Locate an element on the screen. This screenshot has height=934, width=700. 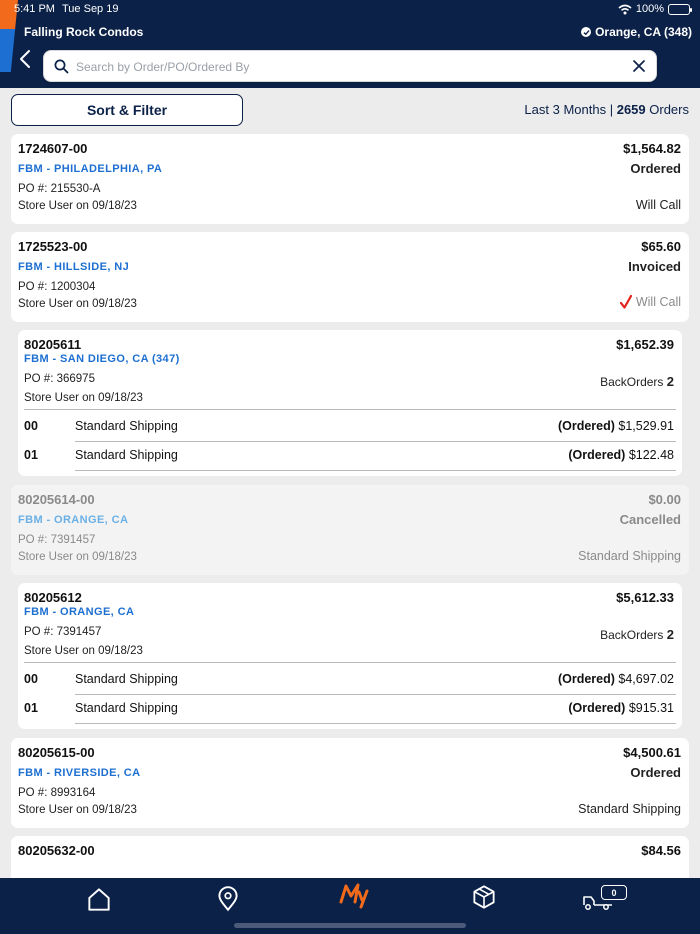
order-amount: $0.00 is located at coordinates (664, 499).